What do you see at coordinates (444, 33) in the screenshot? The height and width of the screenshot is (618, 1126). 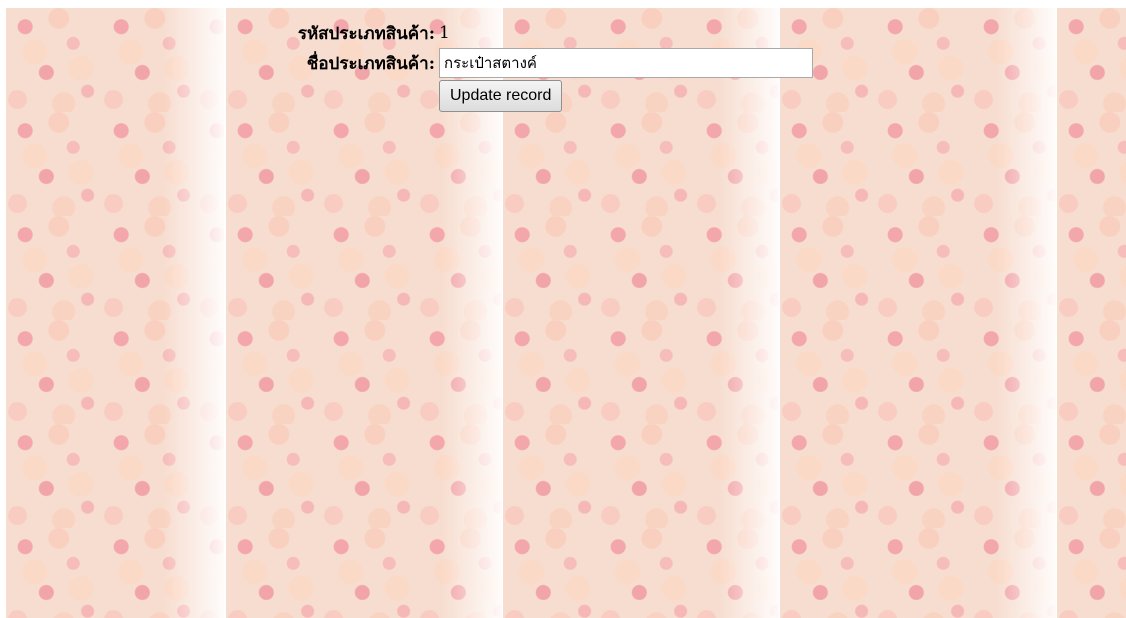 I see `category-id-value: 1` at bounding box center [444, 33].